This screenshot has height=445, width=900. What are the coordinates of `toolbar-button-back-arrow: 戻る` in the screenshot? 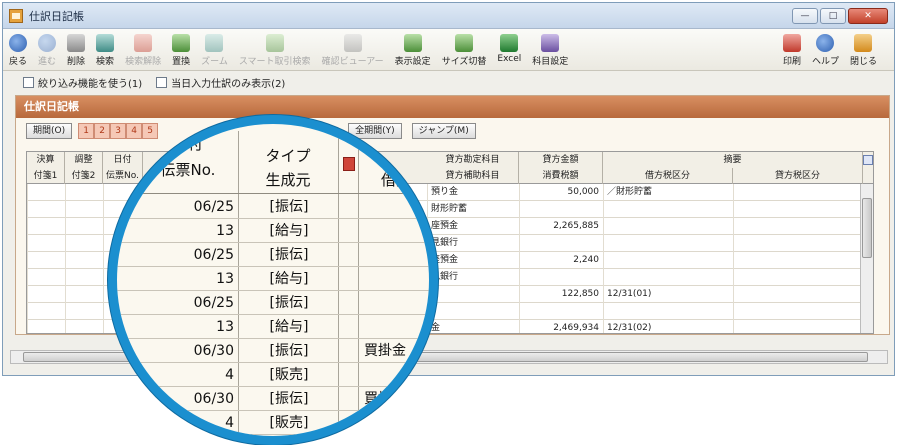 It's located at (18, 50).